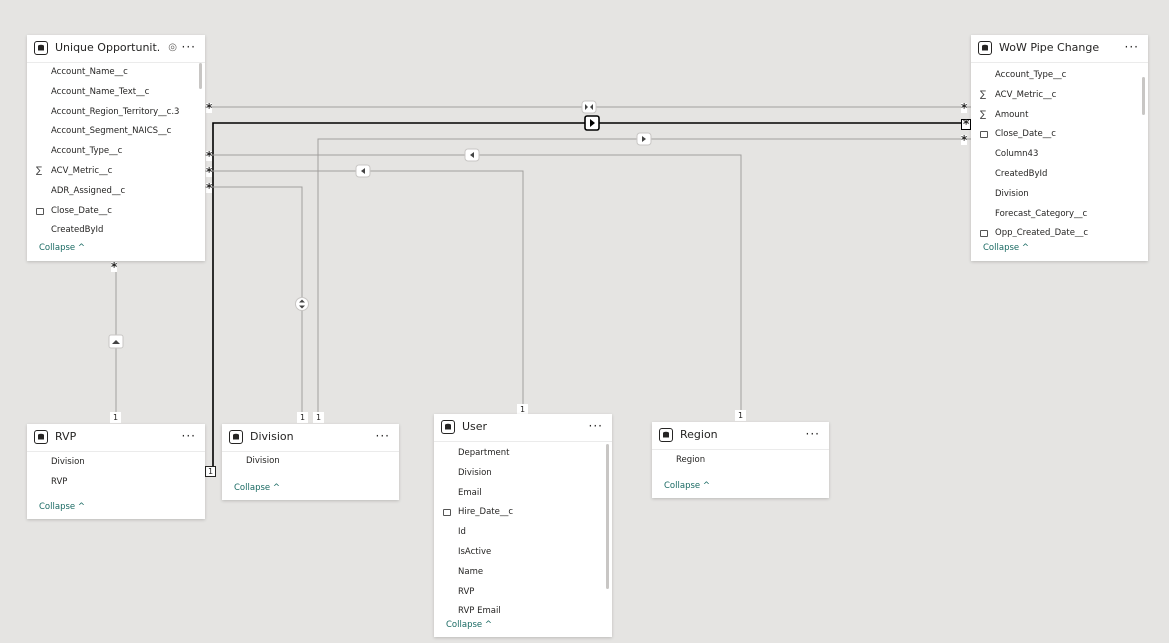  Describe the element at coordinates (87, 151) in the screenshot. I see `field-label: Account_Type__c` at that location.